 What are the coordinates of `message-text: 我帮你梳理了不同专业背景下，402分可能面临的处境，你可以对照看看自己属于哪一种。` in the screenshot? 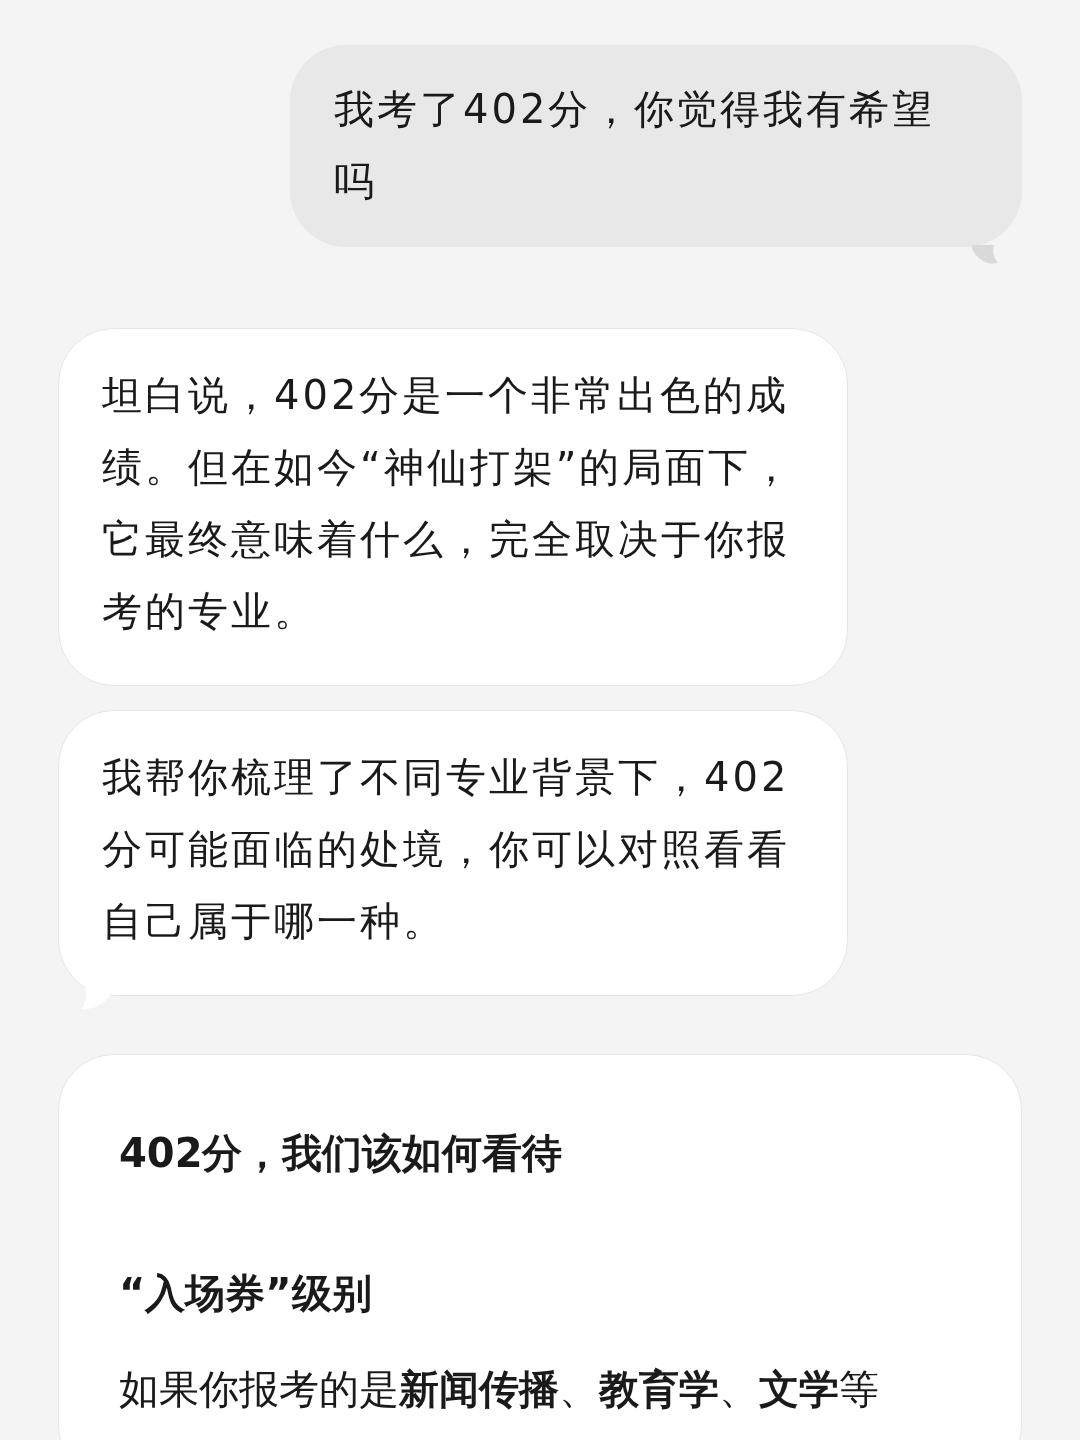 It's located at (446, 849).